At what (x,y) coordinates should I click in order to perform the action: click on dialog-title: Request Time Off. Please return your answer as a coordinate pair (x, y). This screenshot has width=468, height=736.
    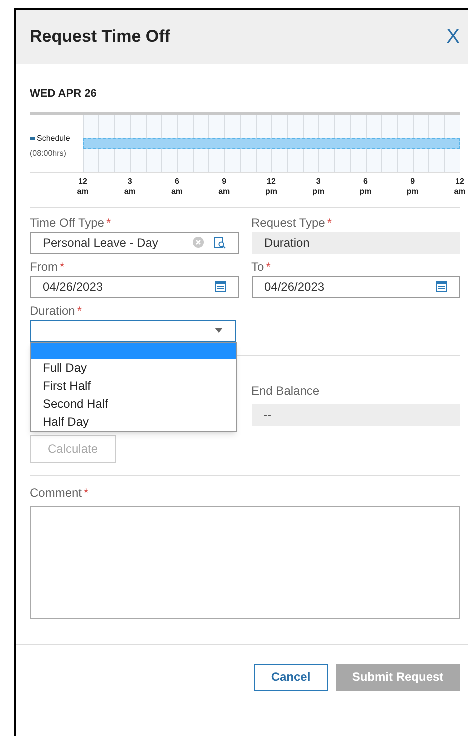
    Looking at the image, I should click on (100, 37).